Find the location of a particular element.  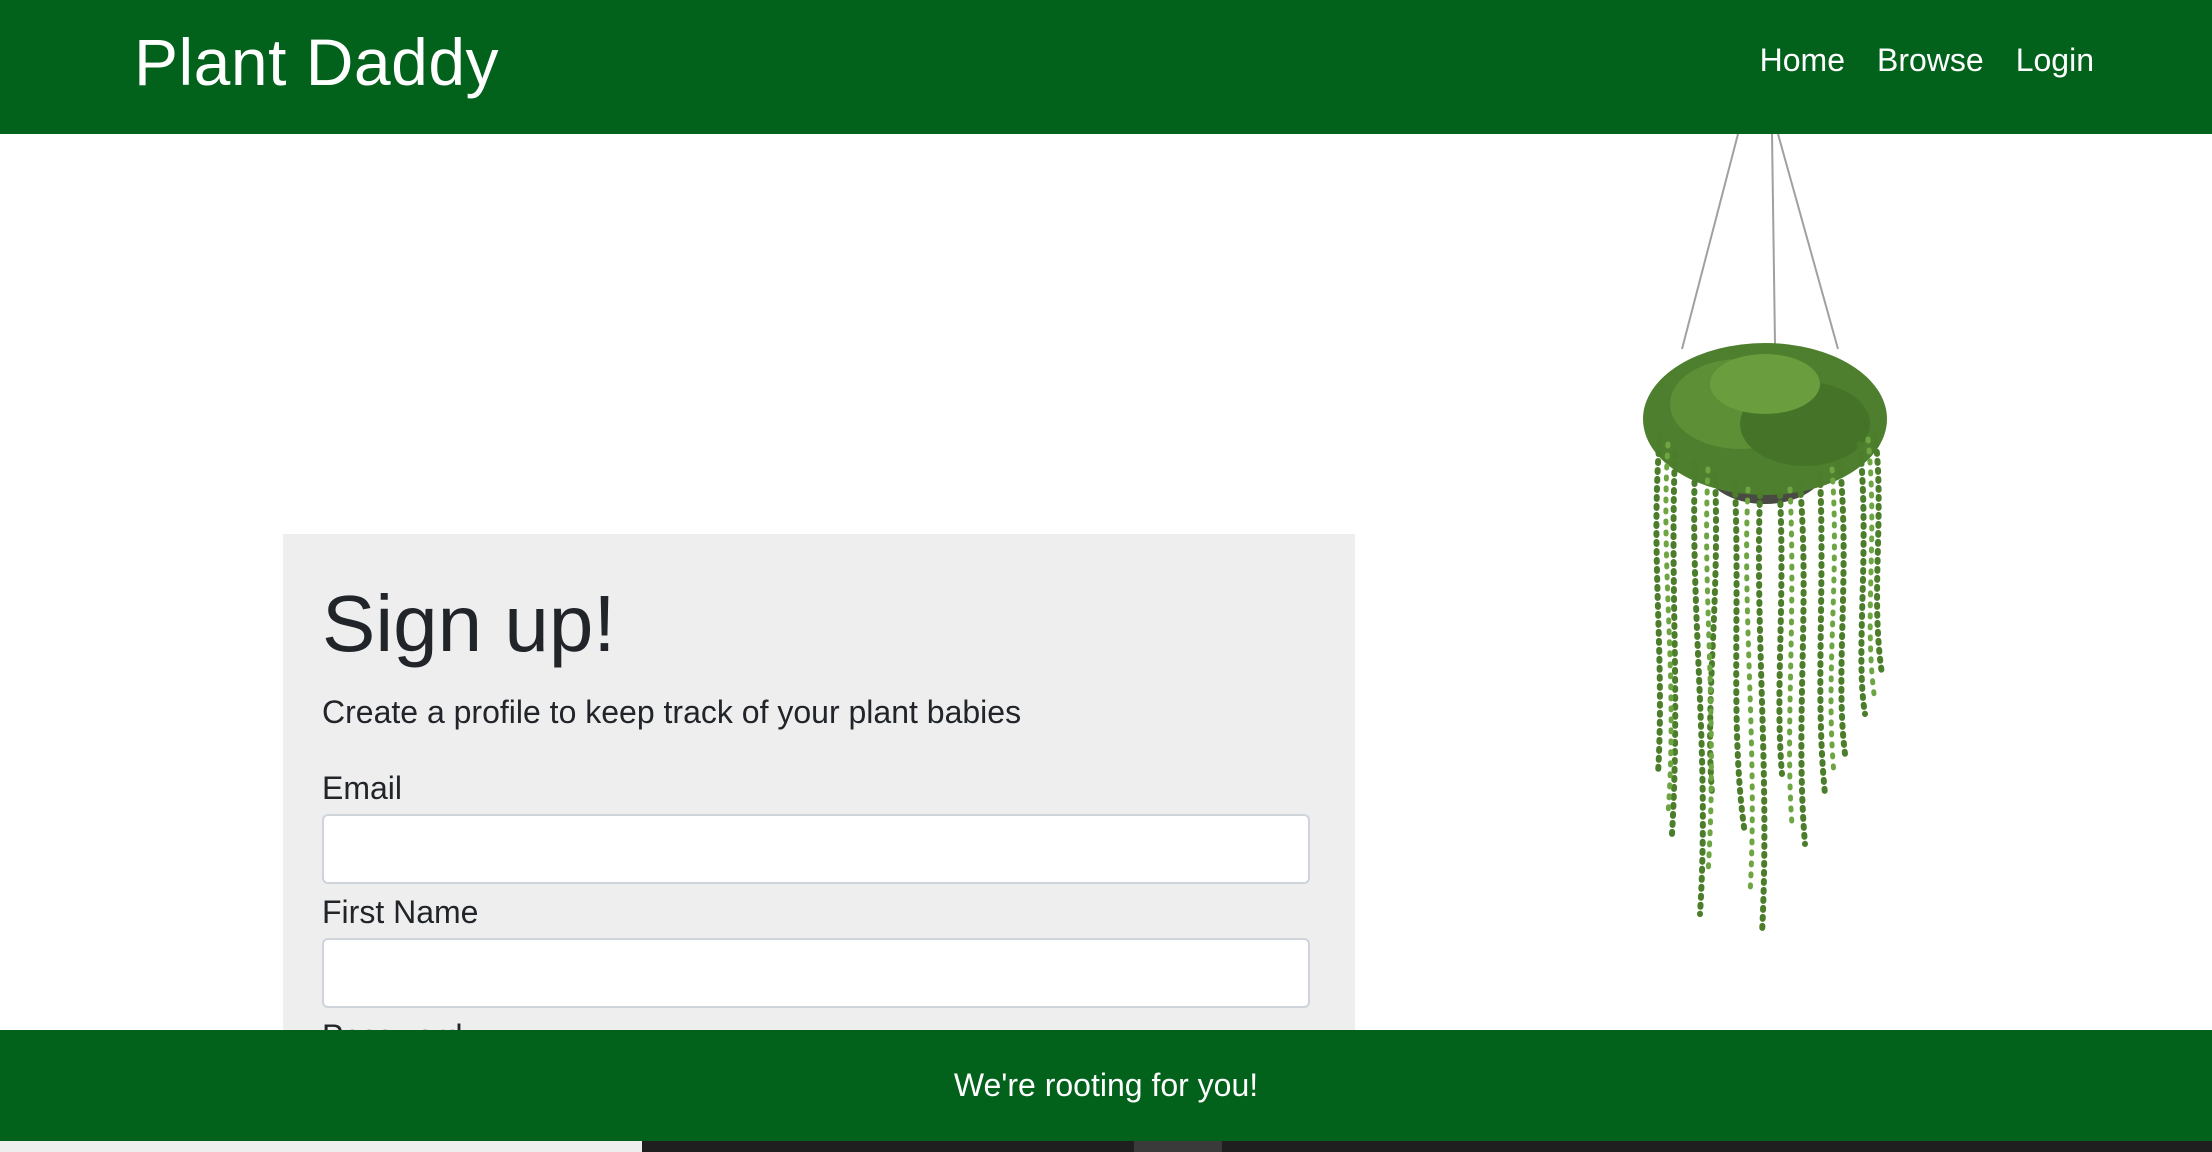

first-name-field is located at coordinates (816, 973).